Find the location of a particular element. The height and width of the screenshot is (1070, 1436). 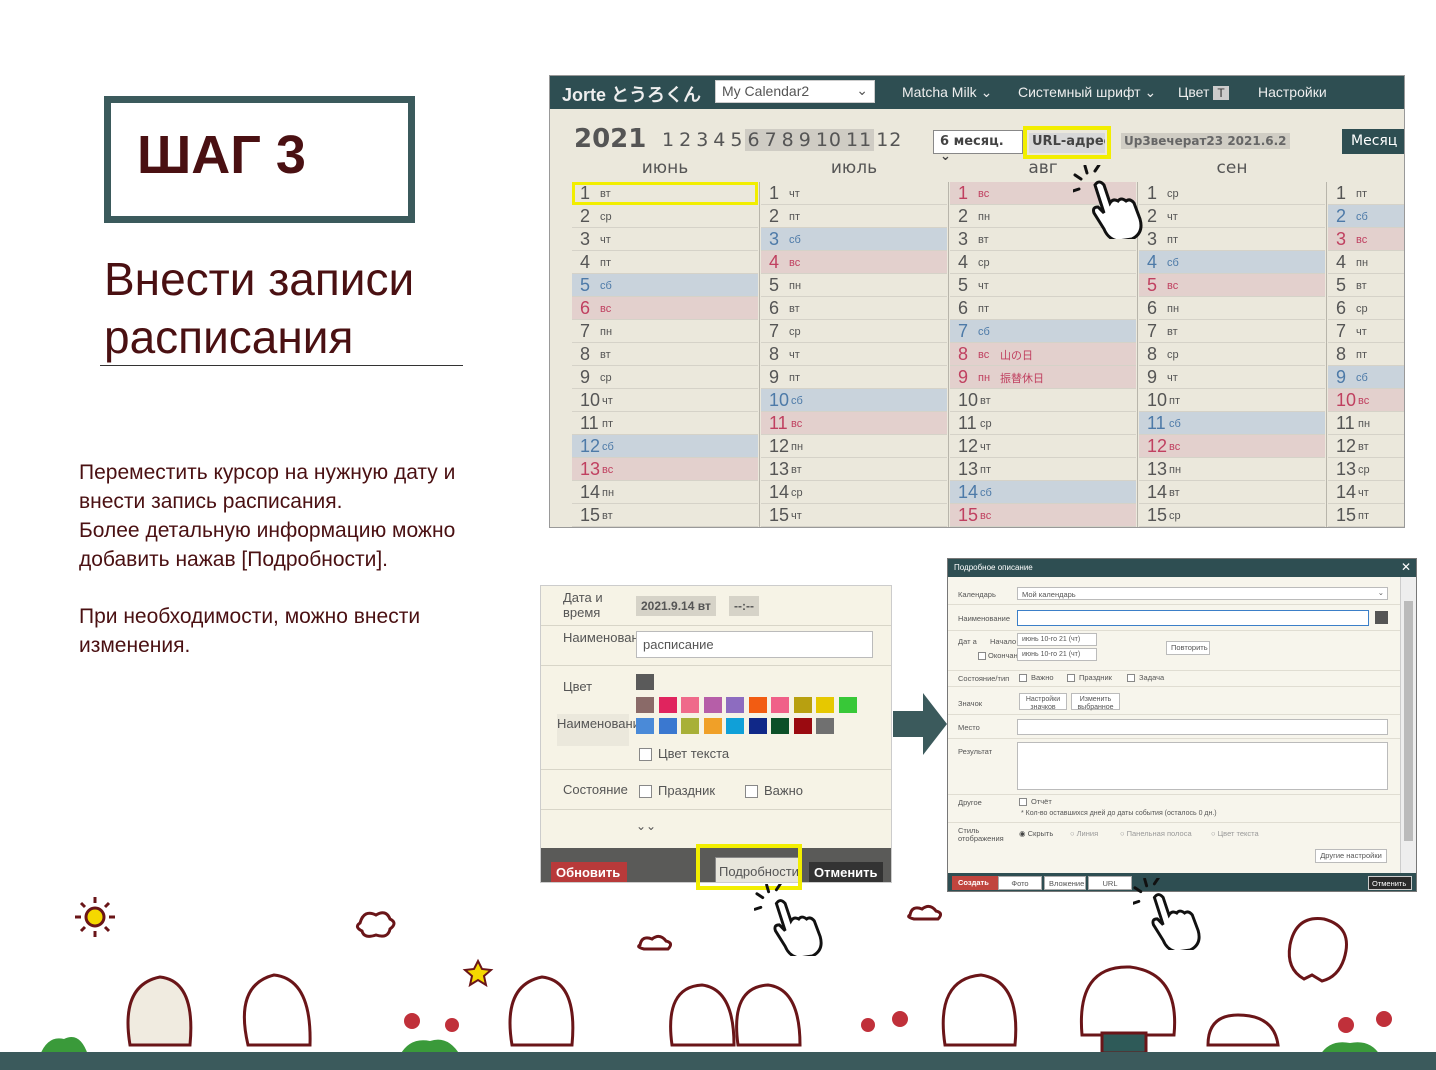

day-cell: 11 сб is located at coordinates (1232, 423).